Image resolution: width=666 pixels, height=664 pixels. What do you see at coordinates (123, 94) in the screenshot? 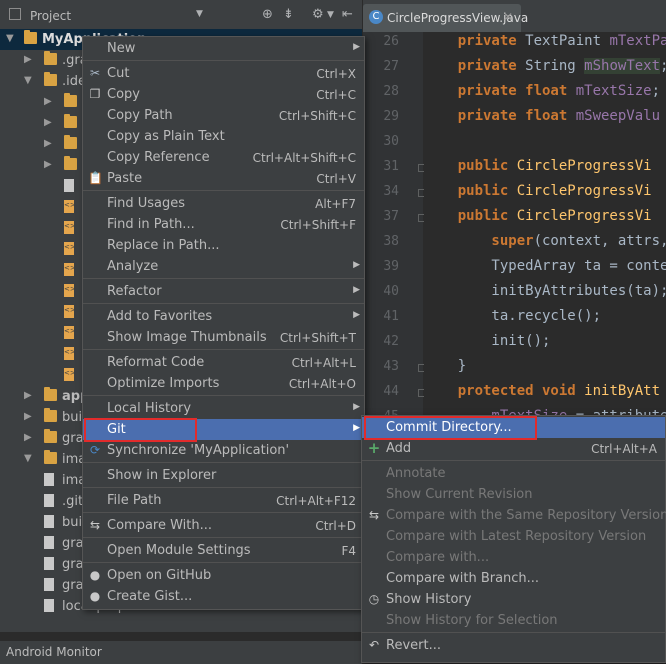
I see `menu-item-label: Copy` at bounding box center [123, 94].